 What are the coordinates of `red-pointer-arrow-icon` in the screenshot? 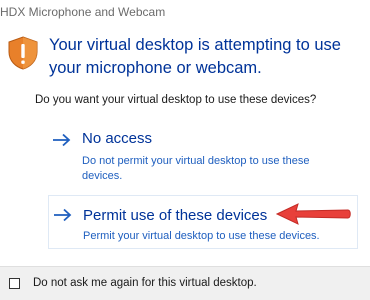 It's located at (313, 214).